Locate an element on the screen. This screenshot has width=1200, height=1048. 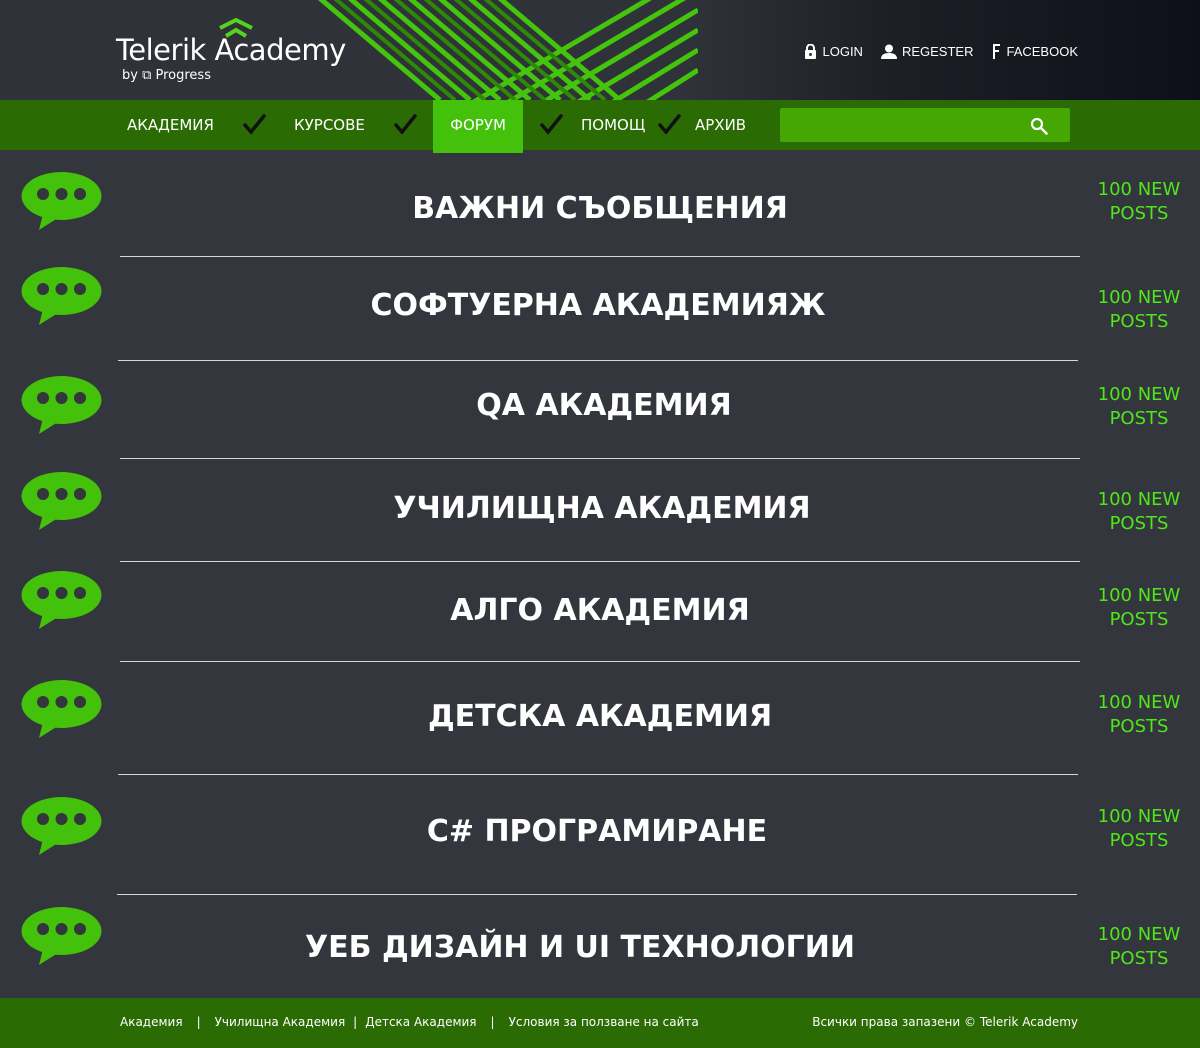
nav-item-courses: КУРСОВЕ is located at coordinates (329, 125).